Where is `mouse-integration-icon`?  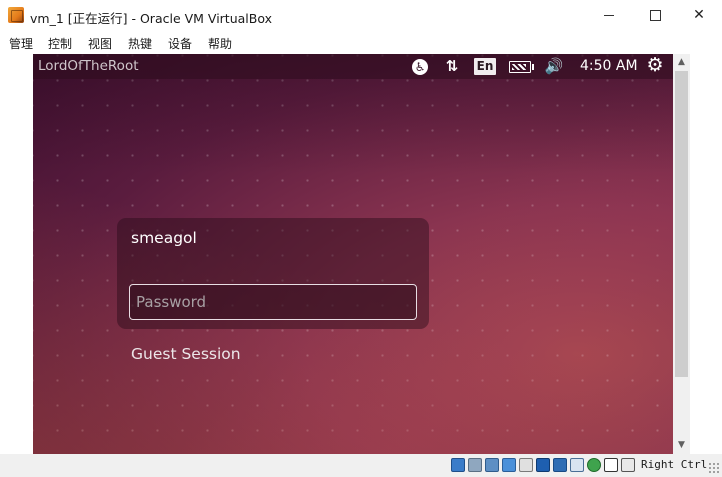 mouse-integration-icon is located at coordinates (611, 465).